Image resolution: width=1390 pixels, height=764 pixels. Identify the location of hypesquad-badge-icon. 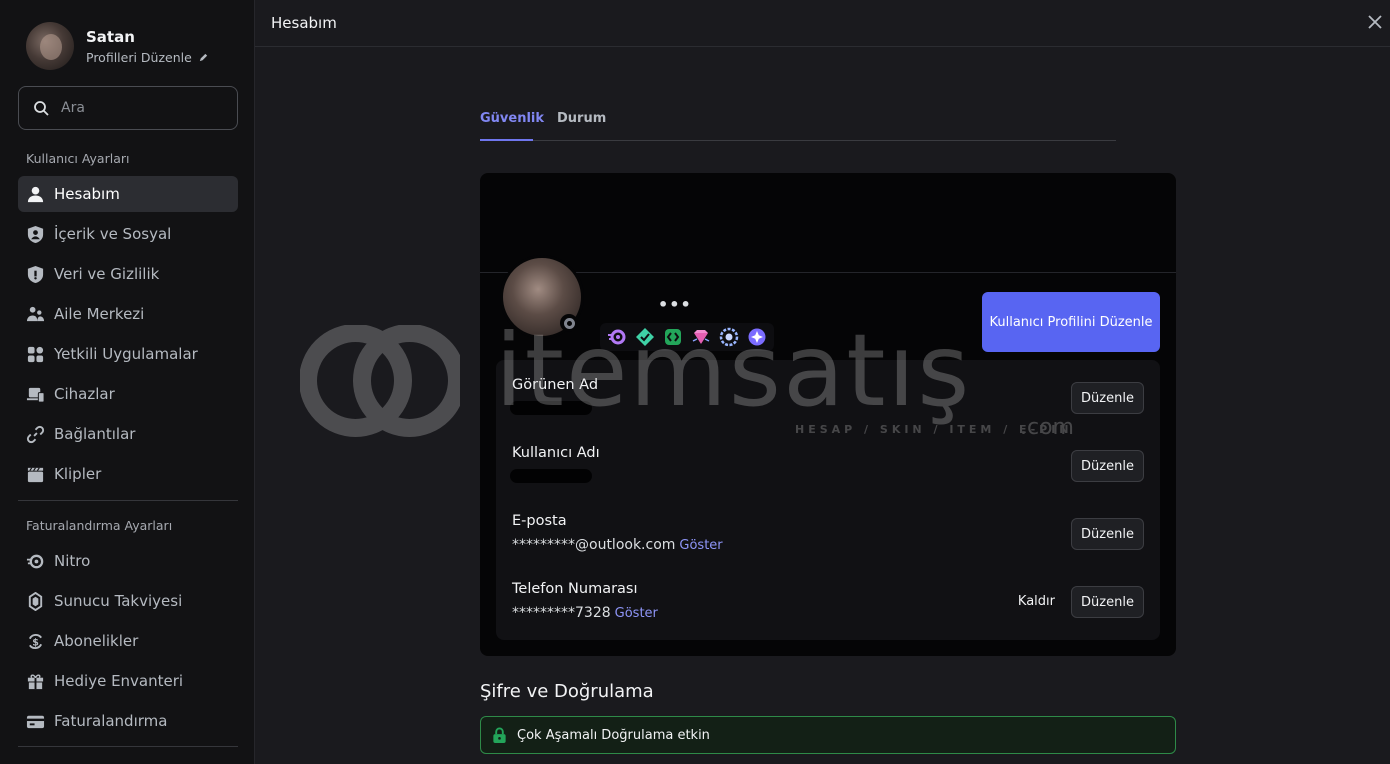
(645, 337).